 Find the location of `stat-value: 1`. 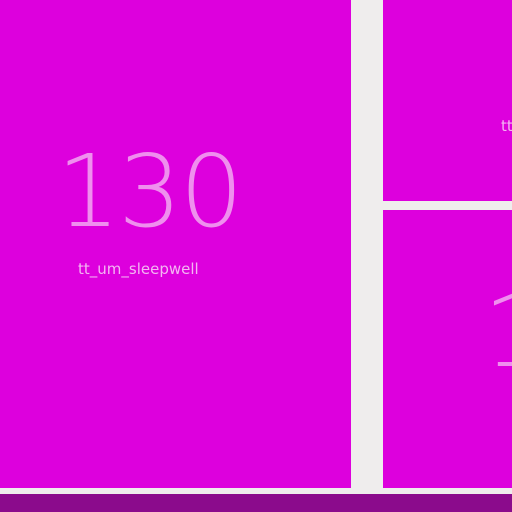

stat-value: 1 is located at coordinates (497, 332).